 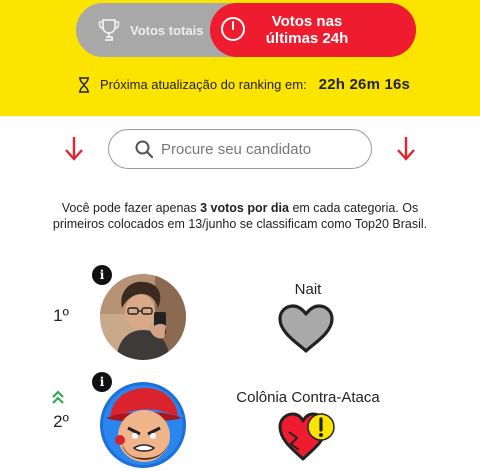 What do you see at coordinates (109, 30) in the screenshot?
I see `trophy-icon` at bounding box center [109, 30].